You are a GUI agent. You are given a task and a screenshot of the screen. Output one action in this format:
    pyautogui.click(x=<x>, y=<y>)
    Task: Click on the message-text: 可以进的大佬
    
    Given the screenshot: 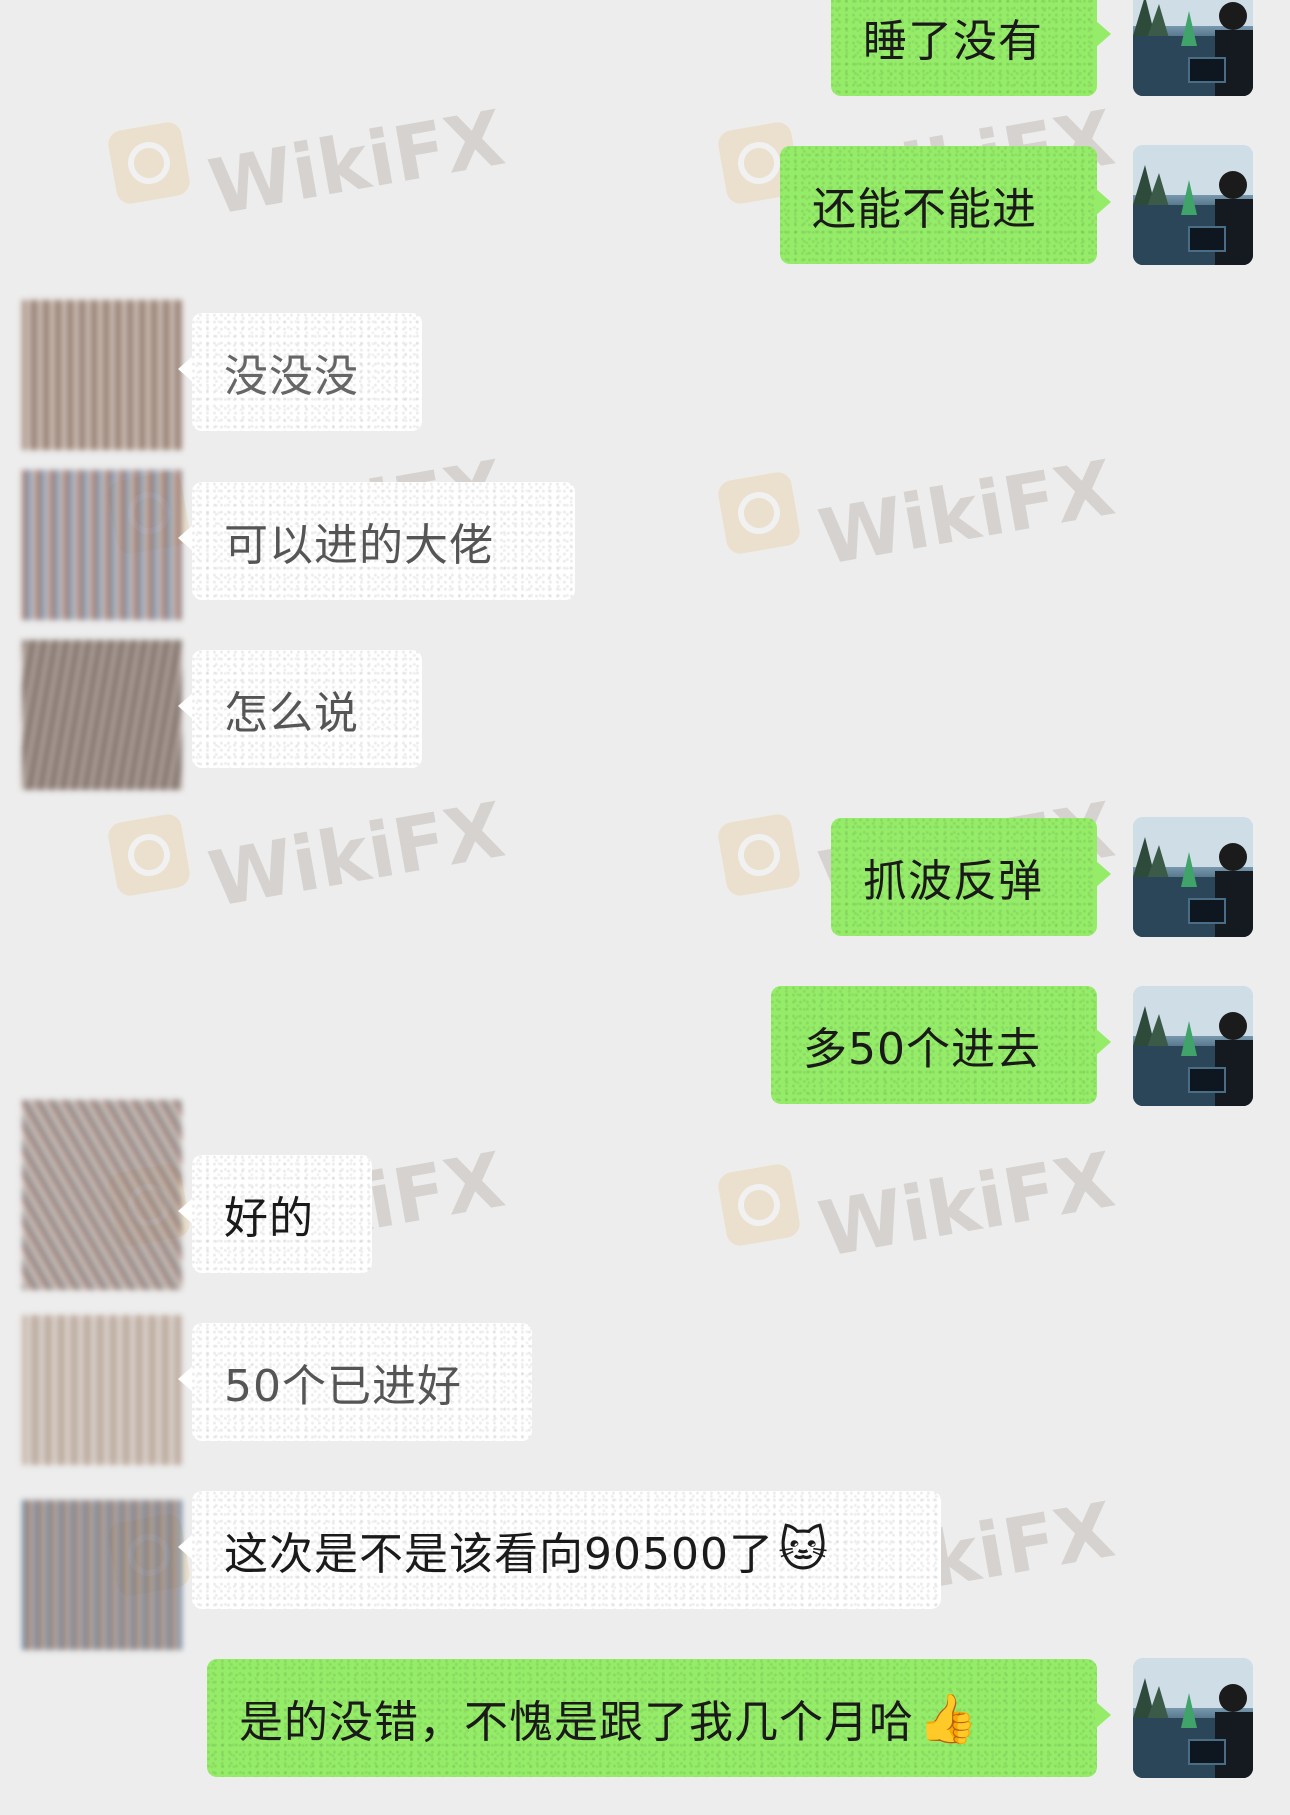 What is the action you would take?
    pyautogui.click(x=359, y=545)
    